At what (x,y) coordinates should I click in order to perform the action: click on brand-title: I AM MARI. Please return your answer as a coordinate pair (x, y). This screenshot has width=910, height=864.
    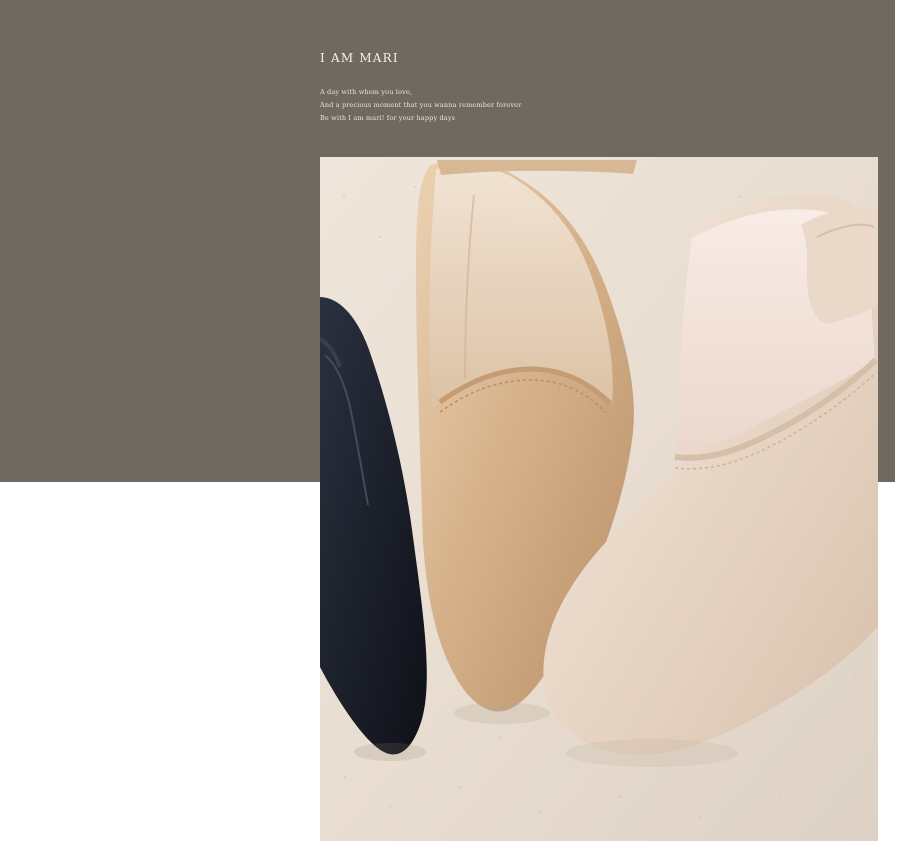
    Looking at the image, I should click on (359, 58).